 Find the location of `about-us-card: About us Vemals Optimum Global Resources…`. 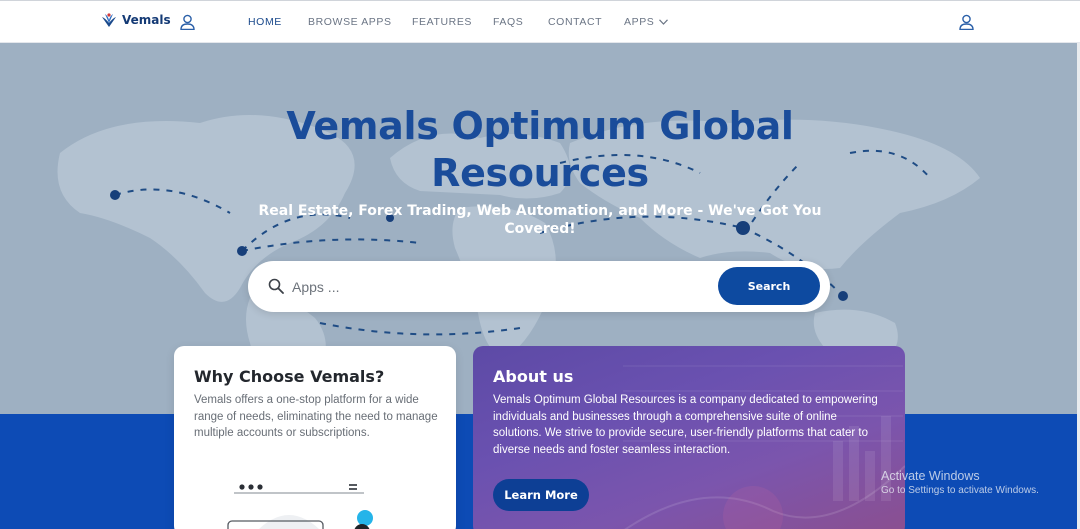

about-us-card: About us Vemals Optimum Global Resources… is located at coordinates (689, 437).